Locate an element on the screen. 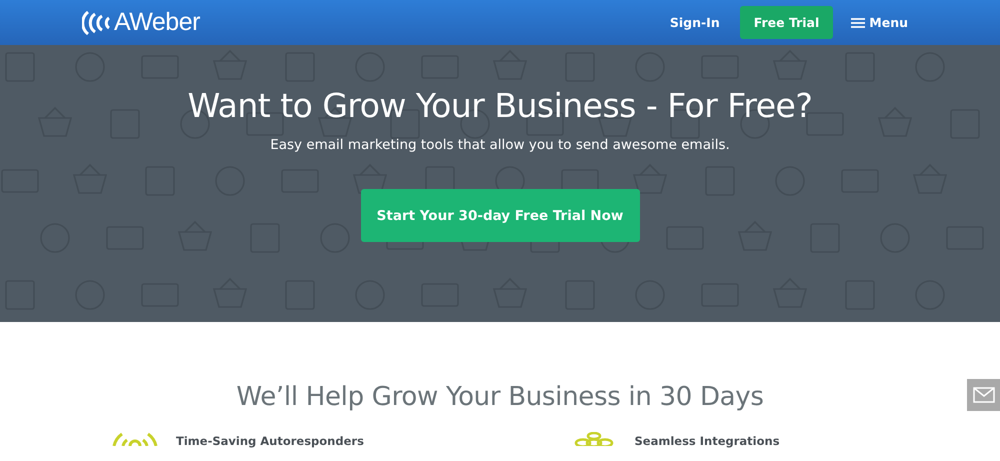 The height and width of the screenshot is (461, 1000). free-trial-button: Free Trial is located at coordinates (787, 22).